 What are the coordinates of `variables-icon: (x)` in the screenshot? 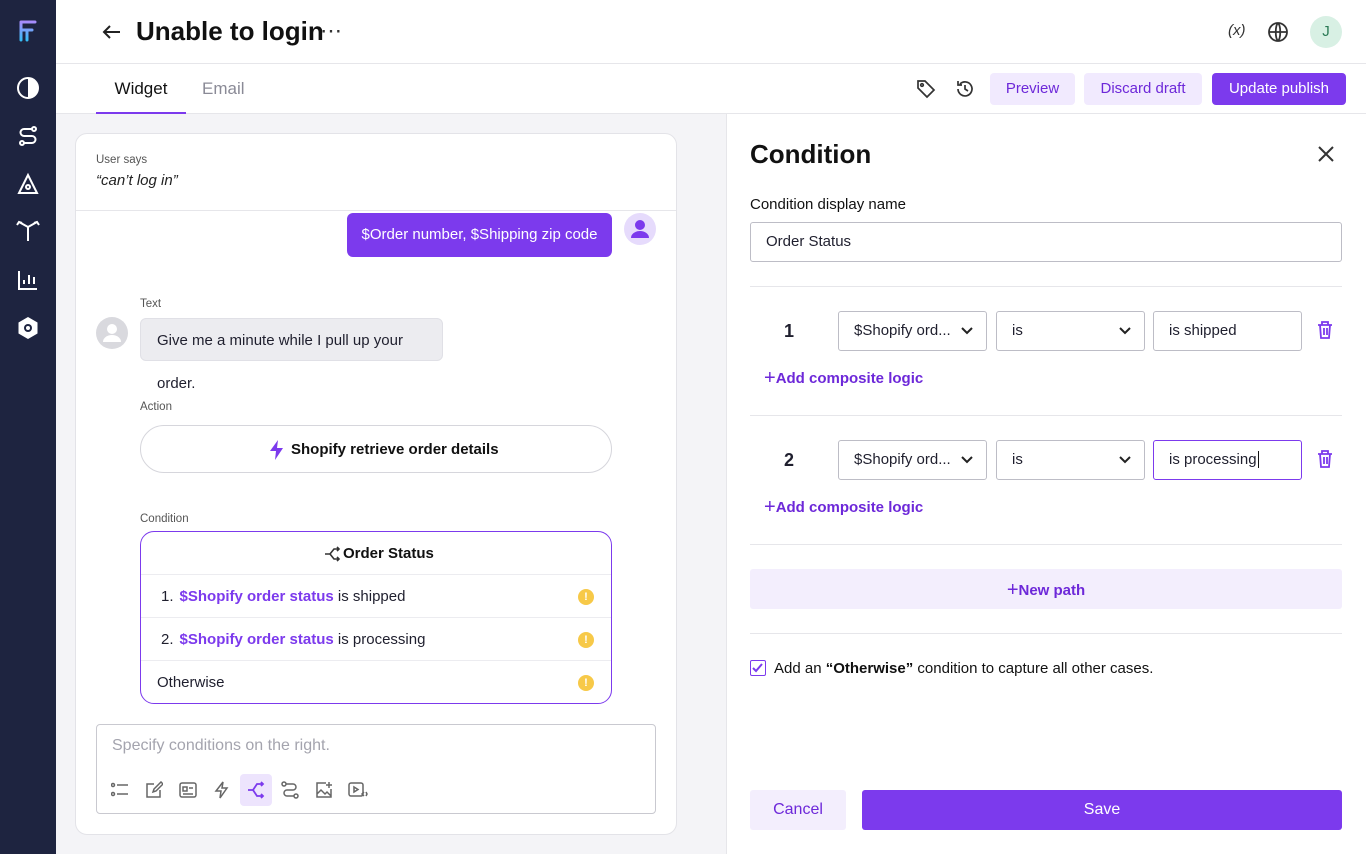 It's located at (1237, 30).